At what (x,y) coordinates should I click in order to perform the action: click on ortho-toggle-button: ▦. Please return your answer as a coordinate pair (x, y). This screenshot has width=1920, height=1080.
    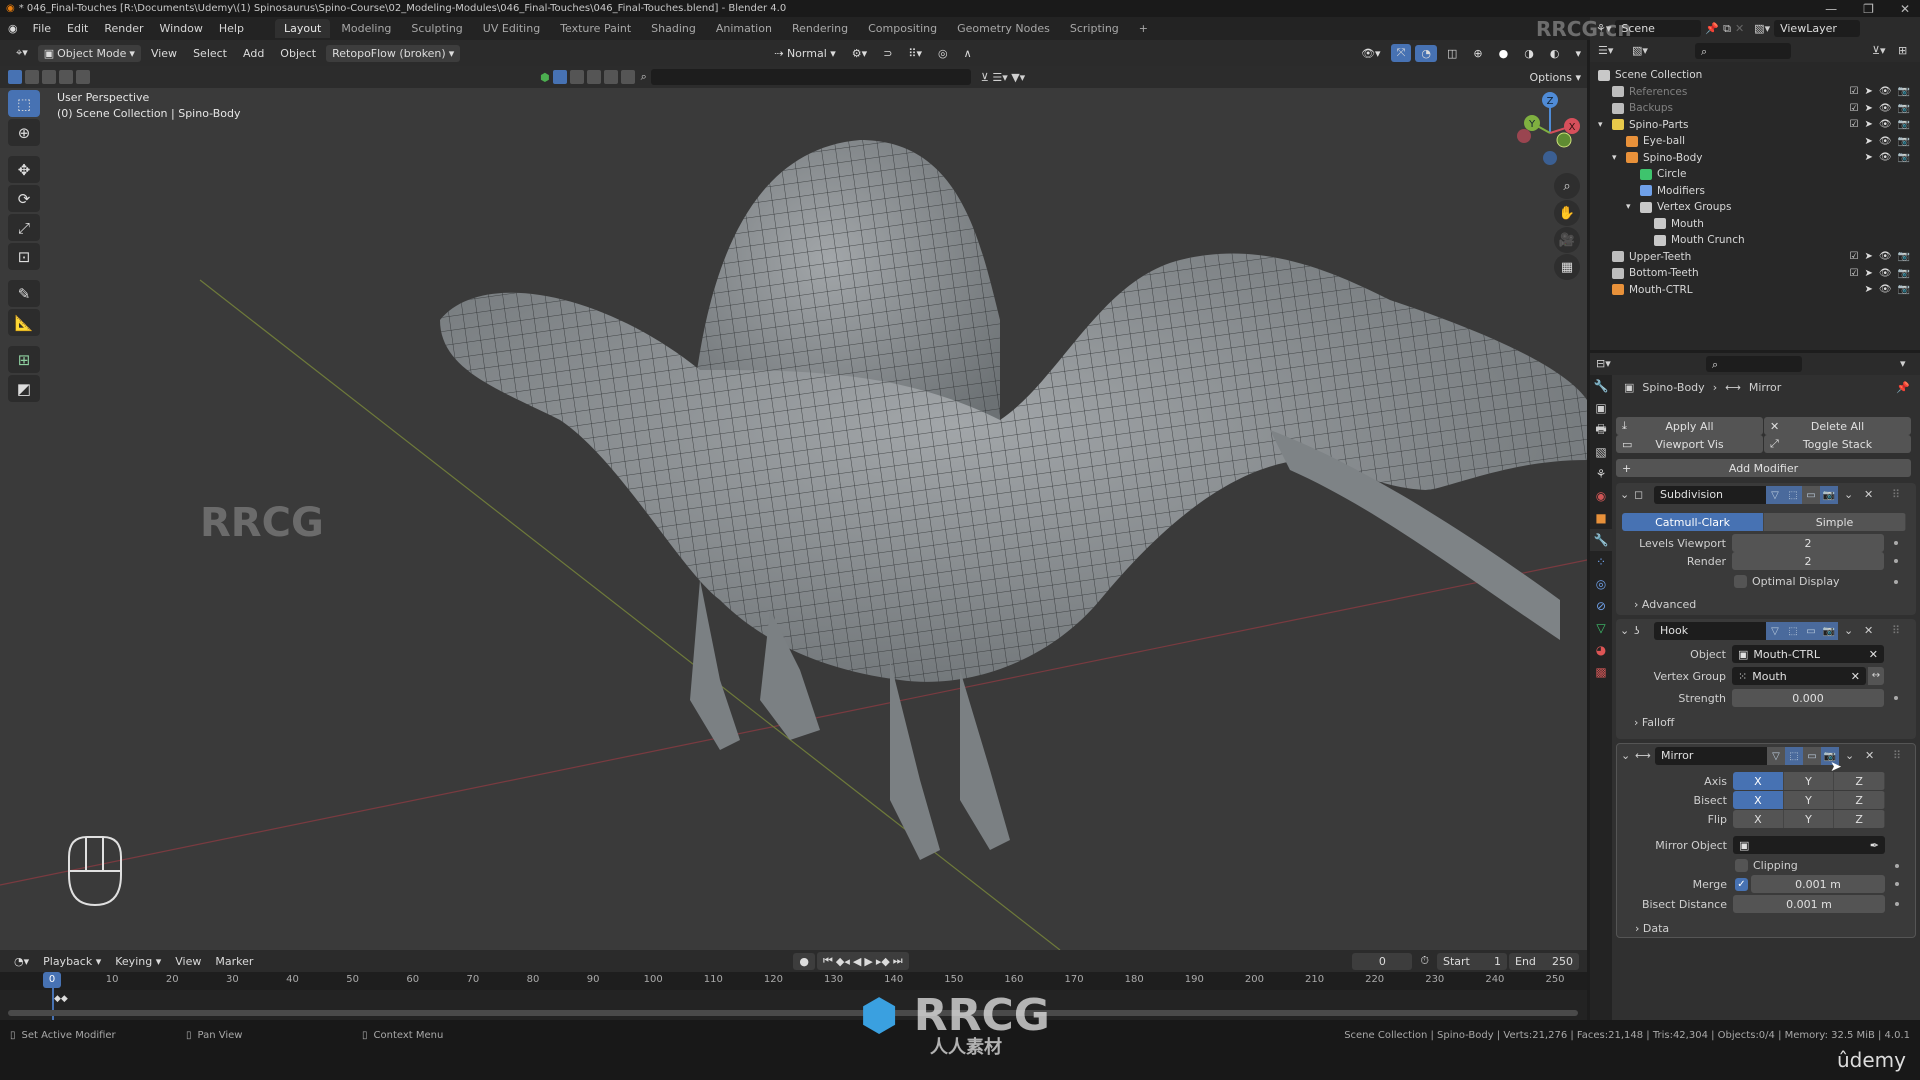
    Looking at the image, I should click on (1567, 267).